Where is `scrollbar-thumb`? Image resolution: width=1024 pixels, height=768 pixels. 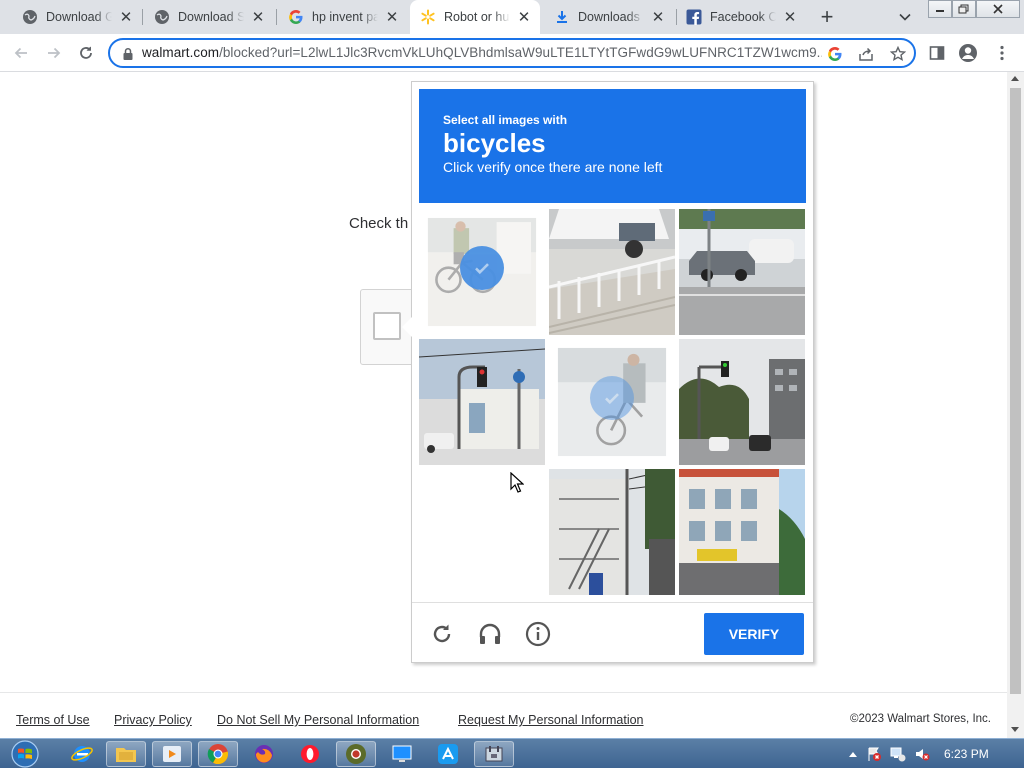
scrollbar-thumb is located at coordinates (1015, 391).